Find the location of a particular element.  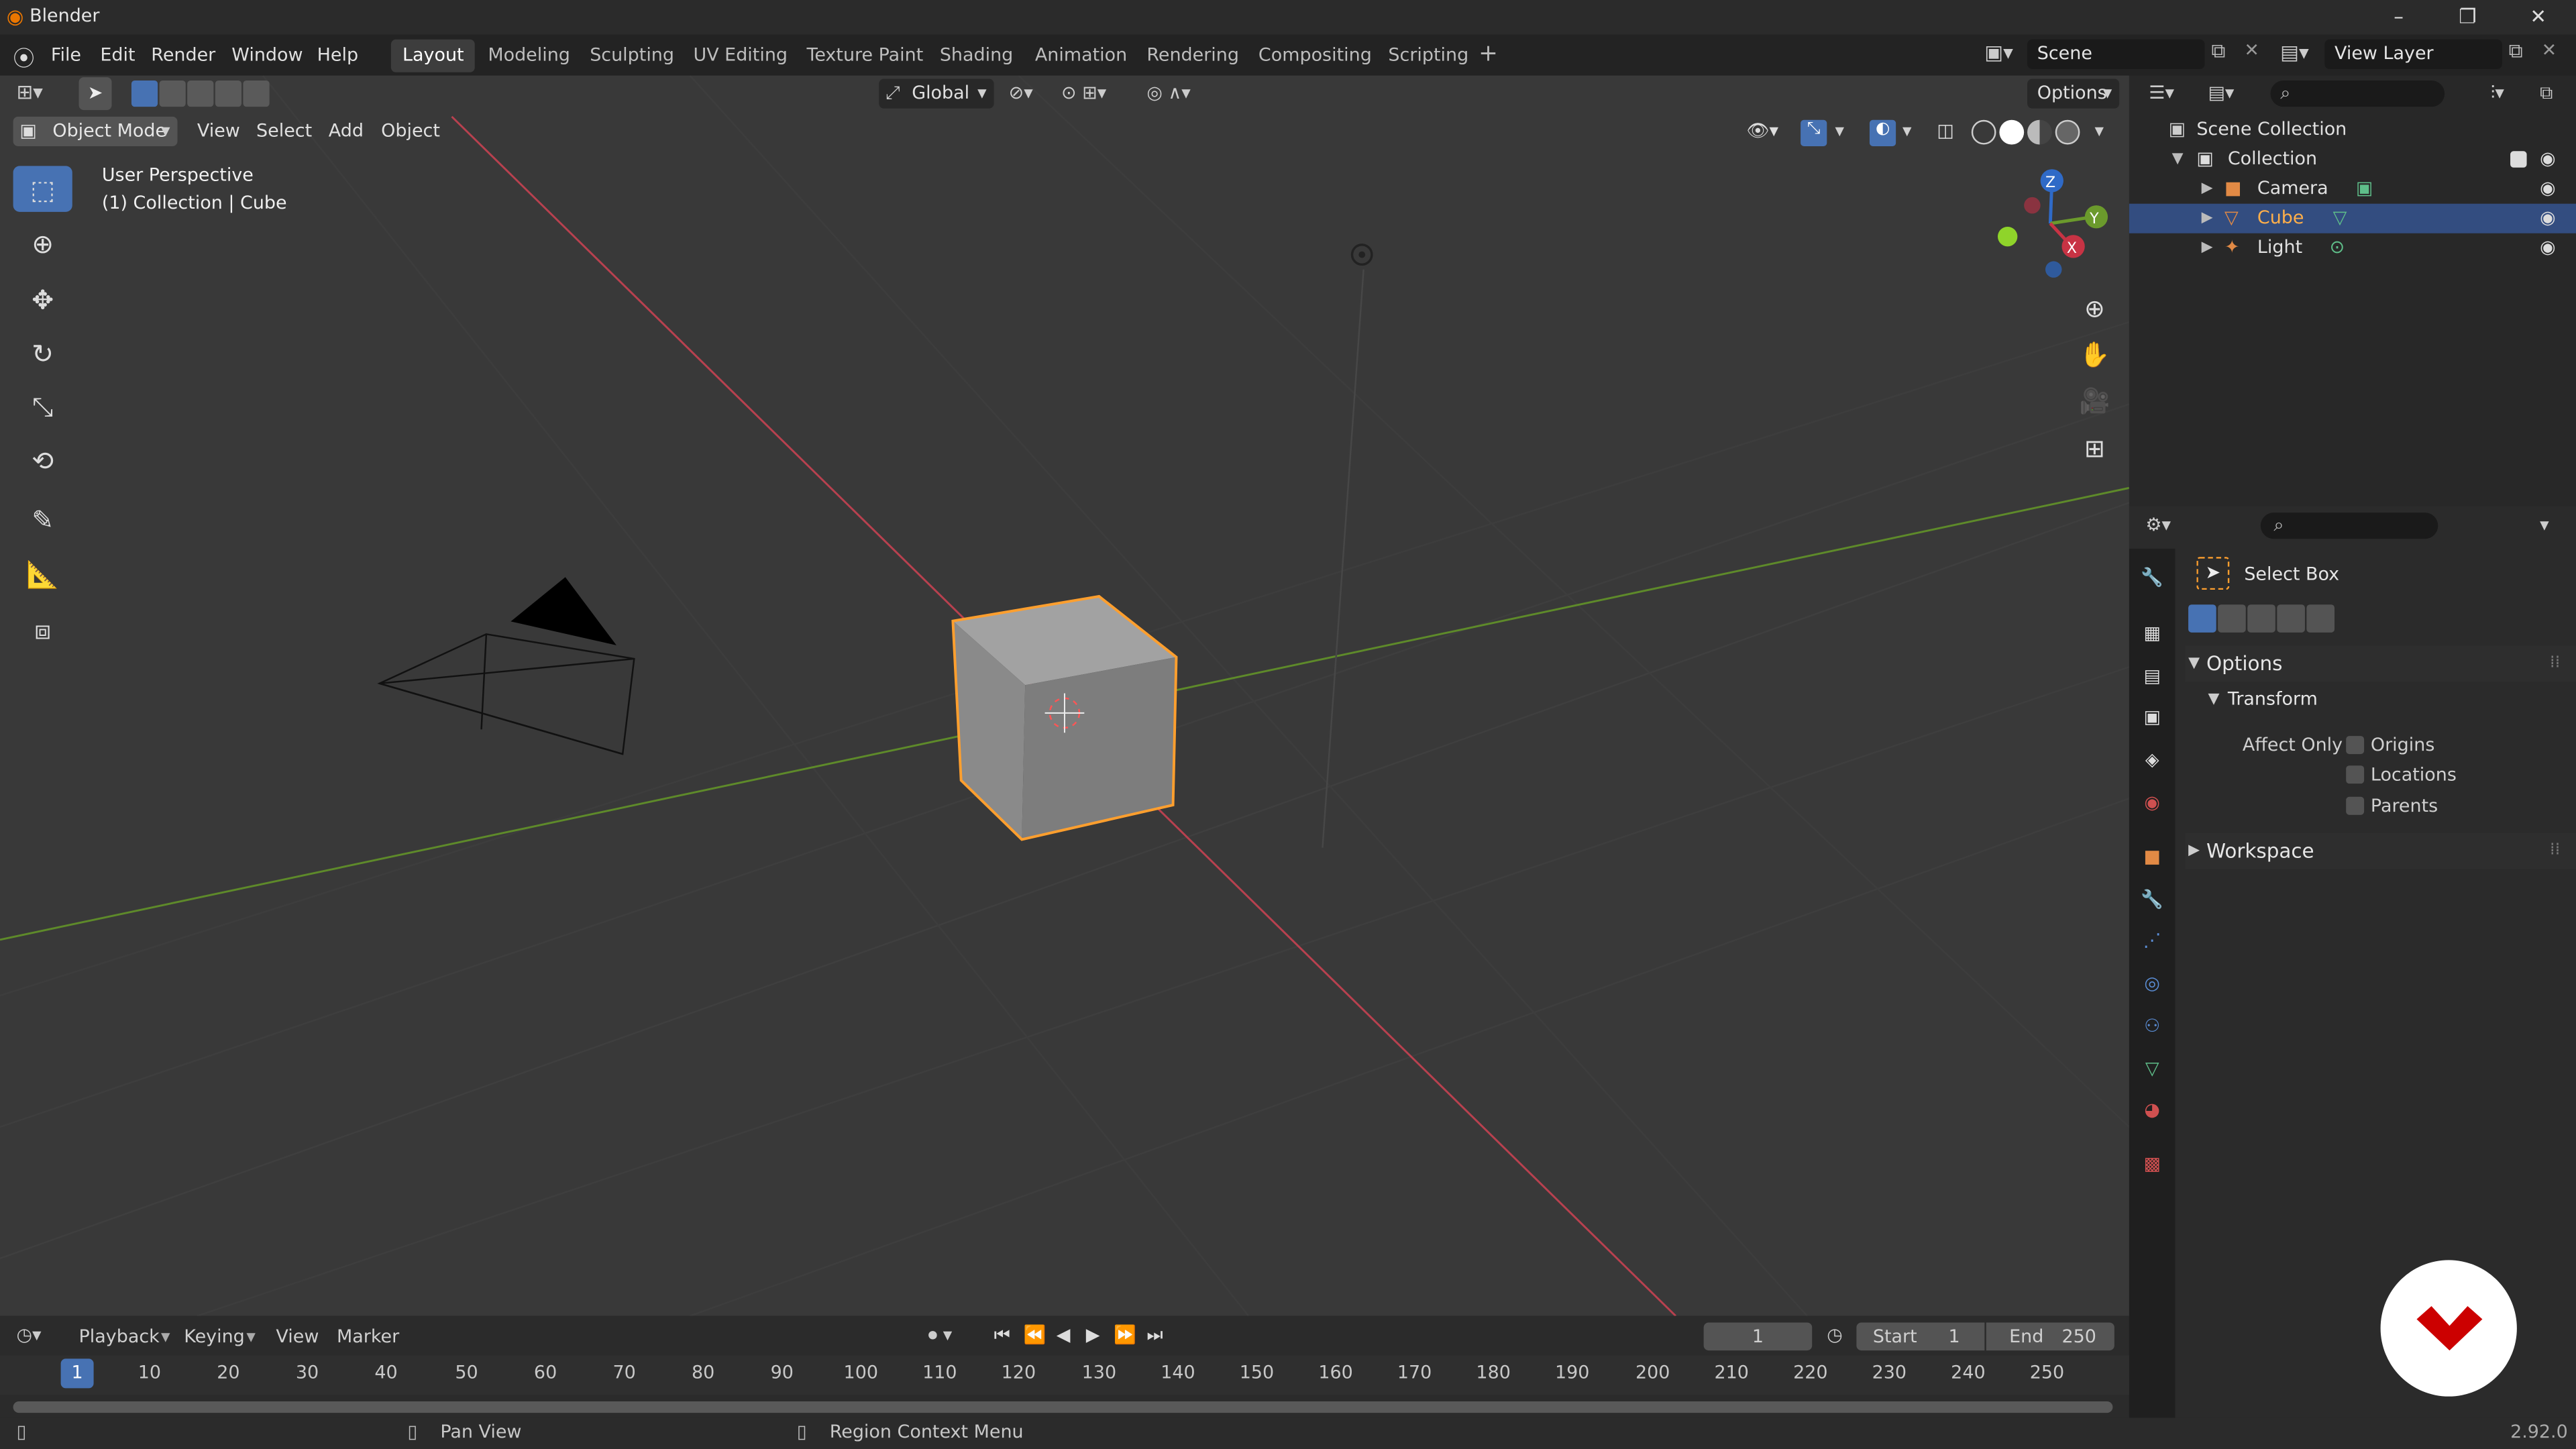

timeline-menu-keying: Keying is located at coordinates (214, 1336).